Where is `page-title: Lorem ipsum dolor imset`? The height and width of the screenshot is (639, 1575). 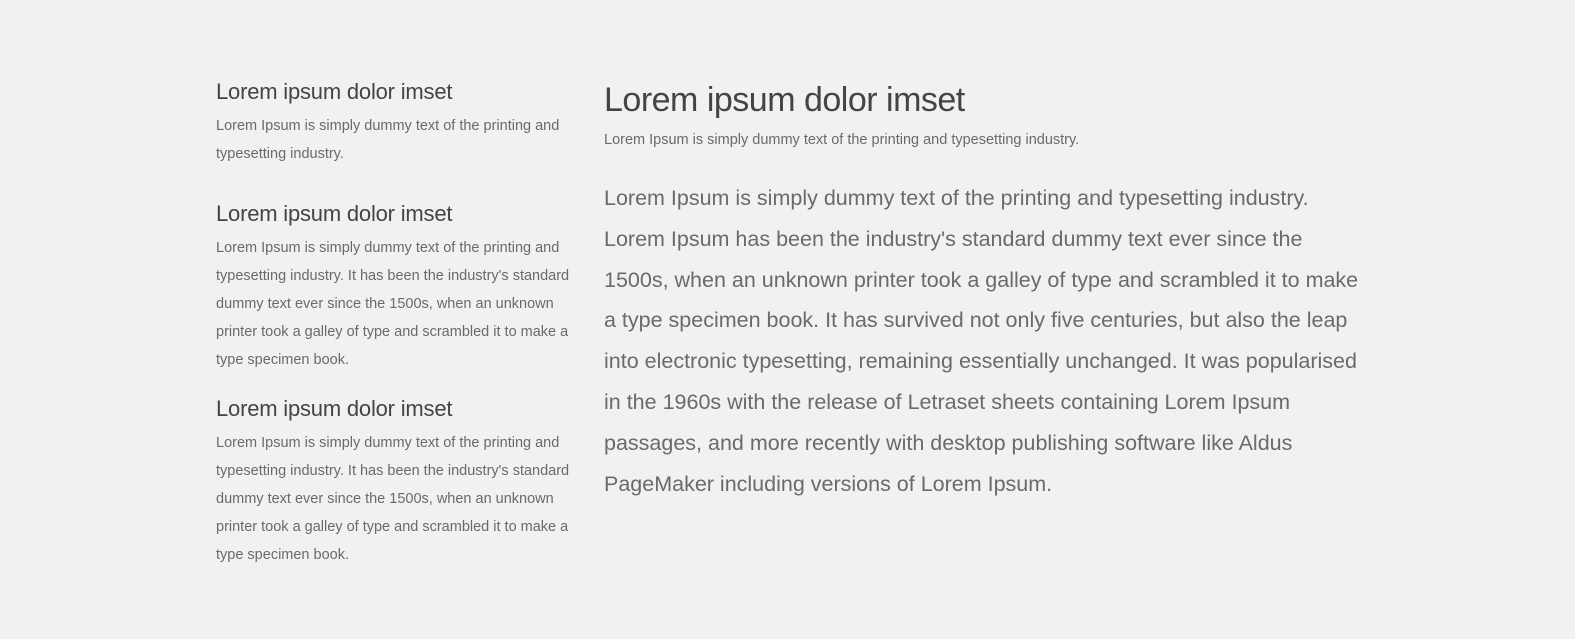 page-title: Lorem ipsum dolor imset is located at coordinates (784, 100).